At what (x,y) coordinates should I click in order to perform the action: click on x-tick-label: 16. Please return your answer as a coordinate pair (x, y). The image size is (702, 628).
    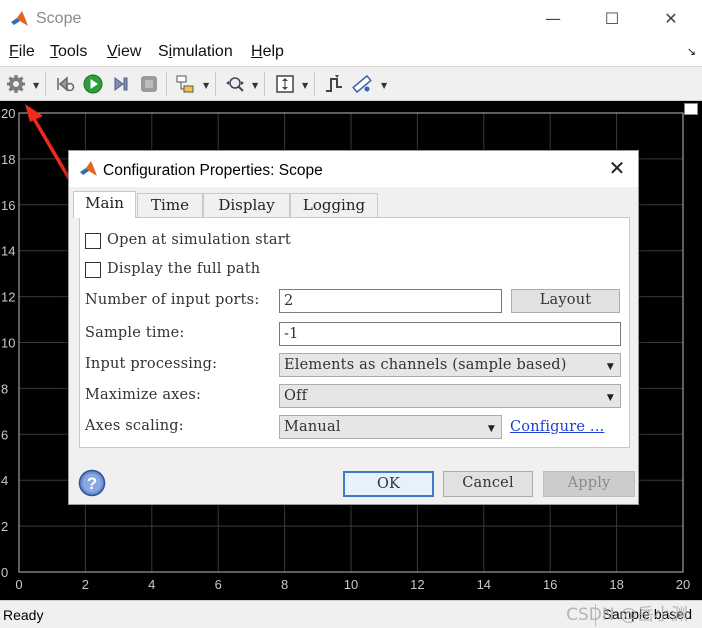
    Looking at the image, I should click on (550, 584).